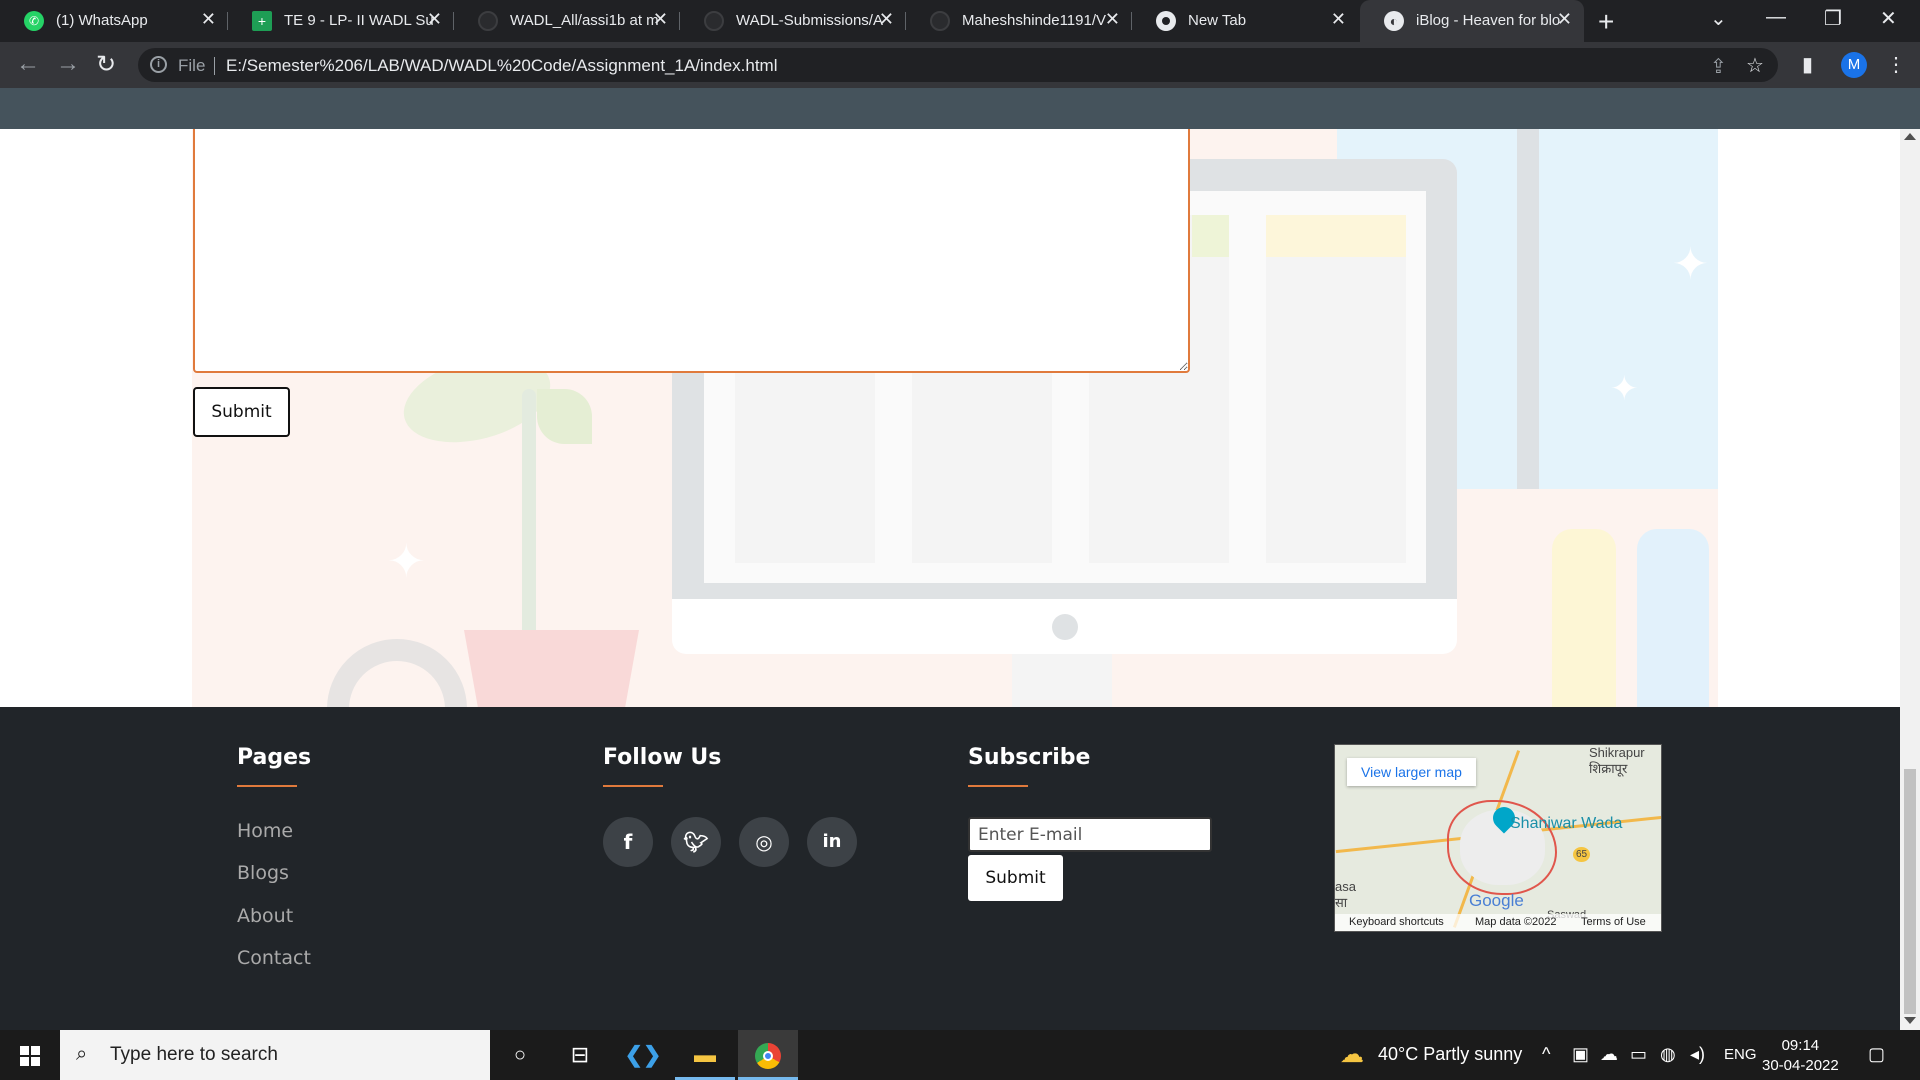  Describe the element at coordinates (1807, 64) in the screenshot. I see `side-panel-icon: ▮` at that location.